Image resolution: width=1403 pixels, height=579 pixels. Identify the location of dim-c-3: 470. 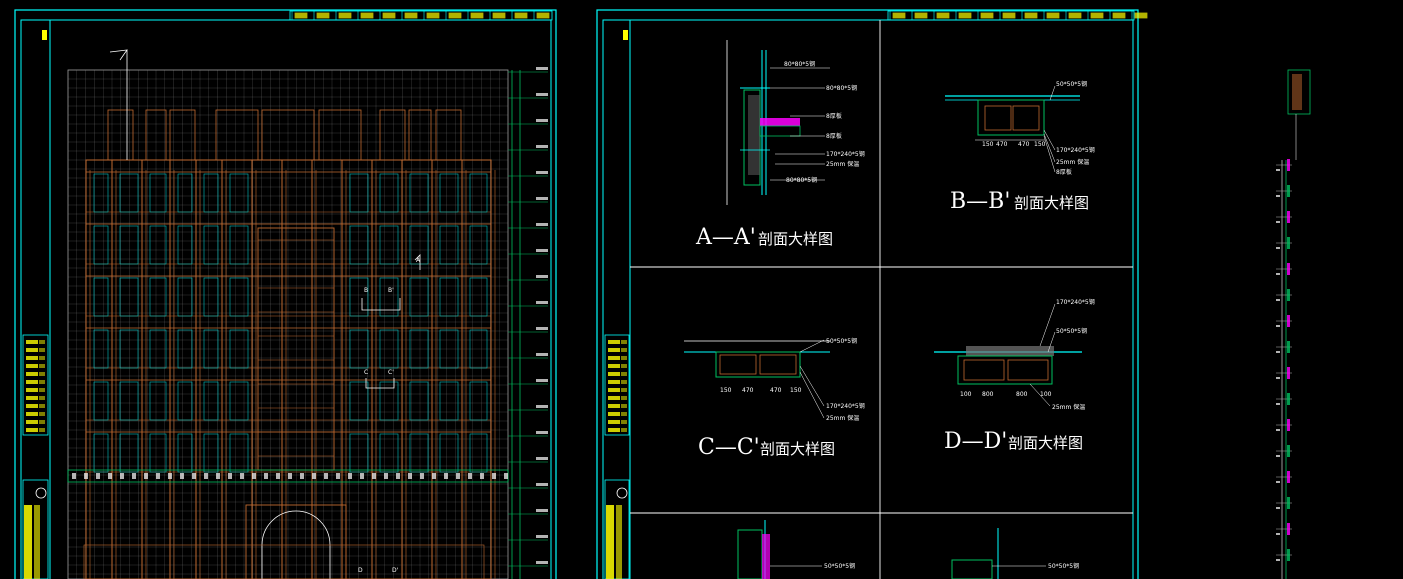
(776, 390).